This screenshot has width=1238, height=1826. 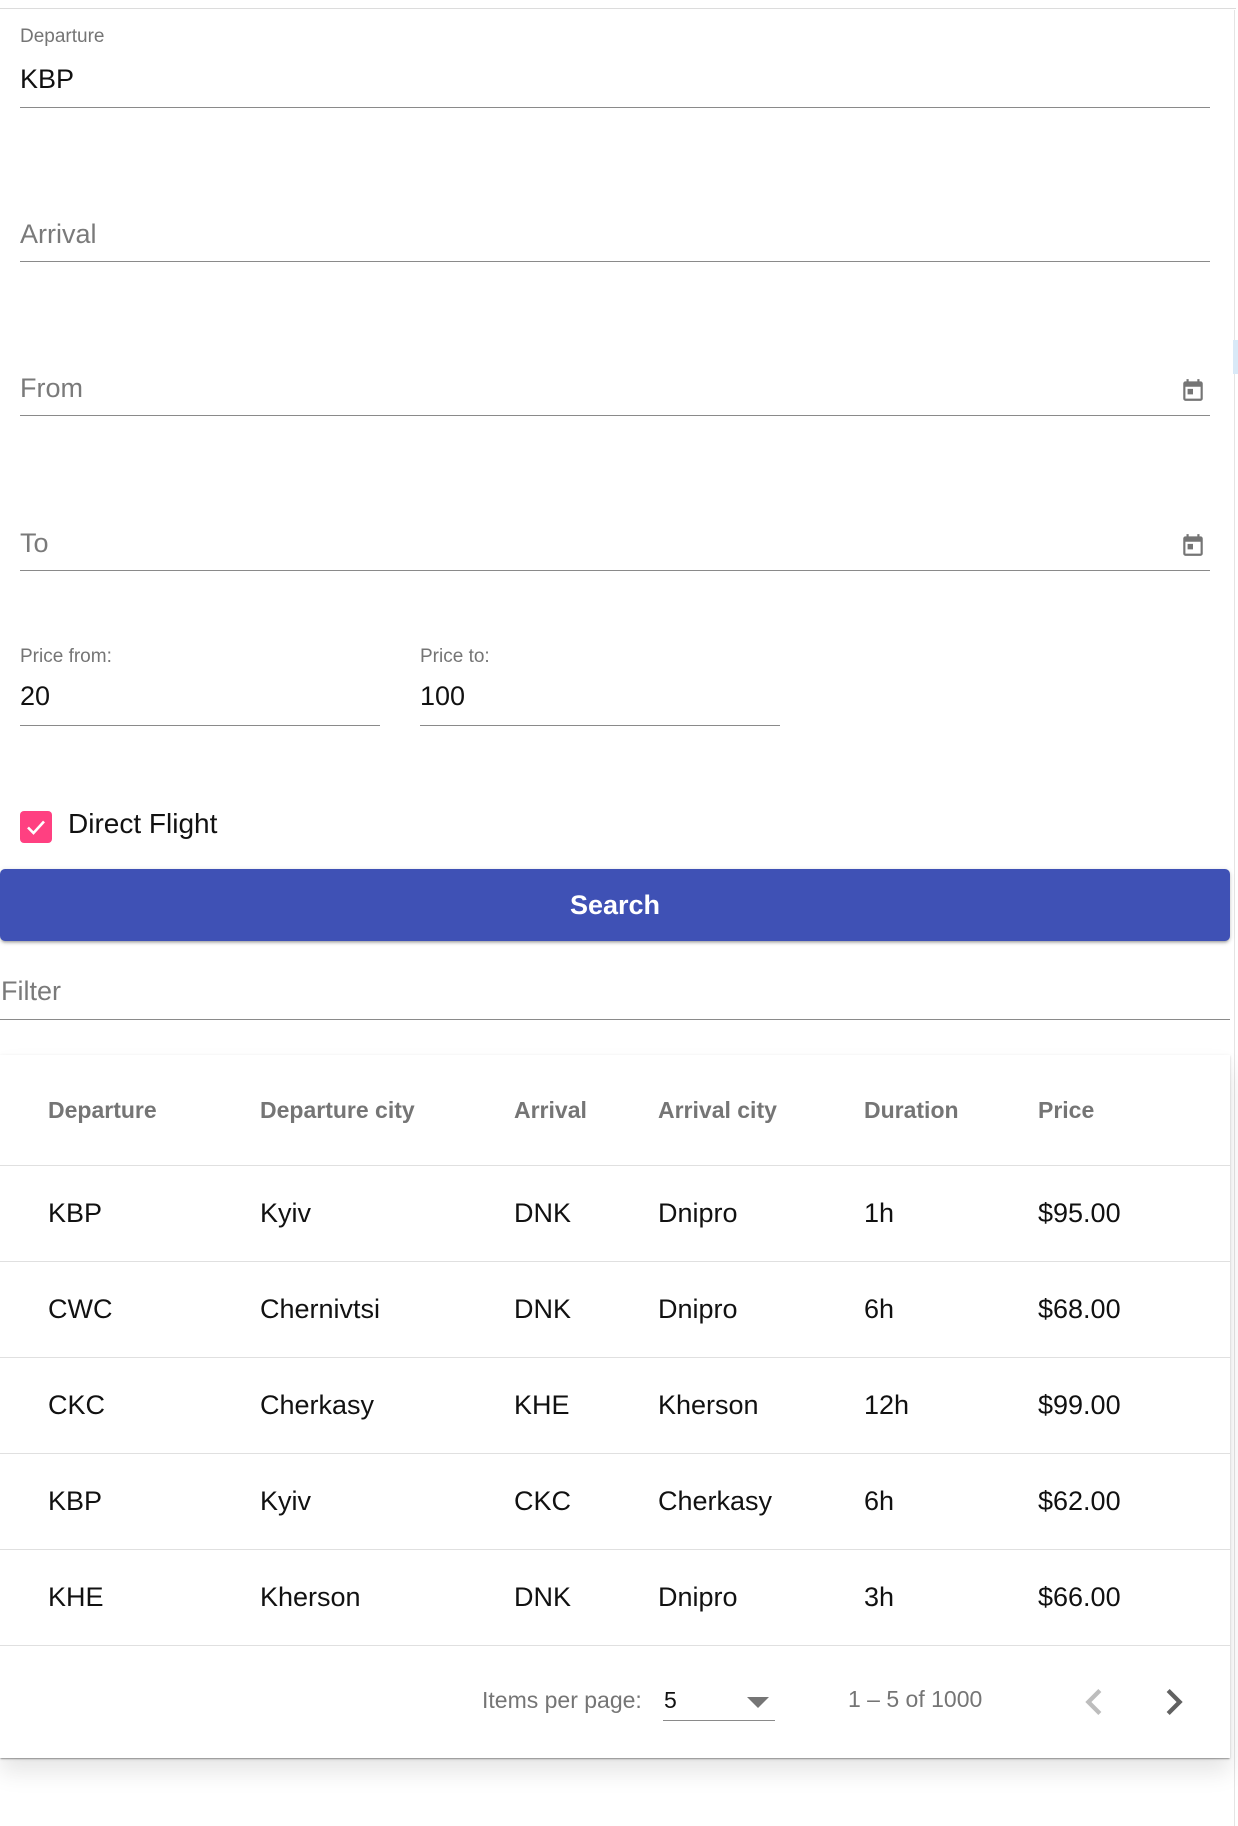 What do you see at coordinates (618, 8) in the screenshot?
I see `top-divider` at bounding box center [618, 8].